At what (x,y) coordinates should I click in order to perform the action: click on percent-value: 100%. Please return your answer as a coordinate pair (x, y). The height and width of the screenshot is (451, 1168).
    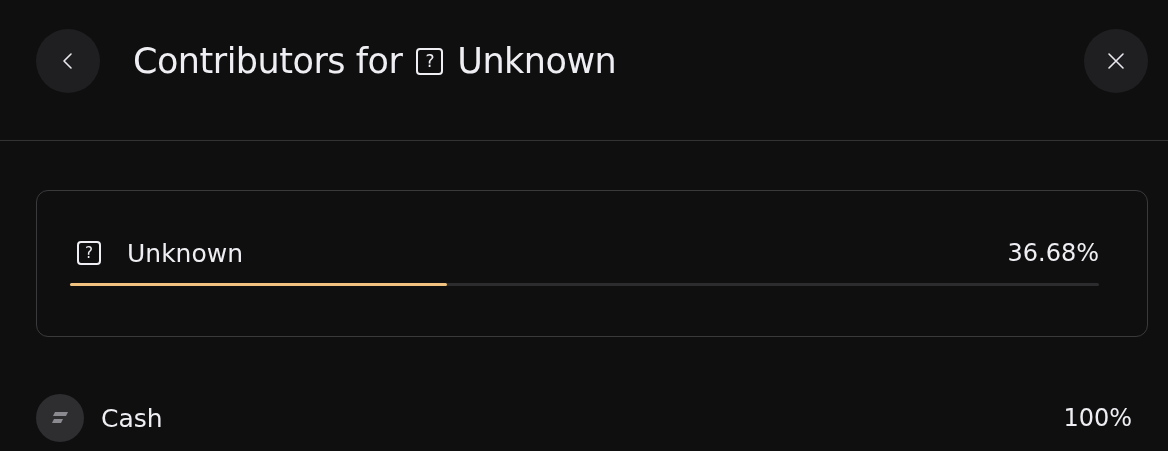
    Looking at the image, I should click on (1097, 418).